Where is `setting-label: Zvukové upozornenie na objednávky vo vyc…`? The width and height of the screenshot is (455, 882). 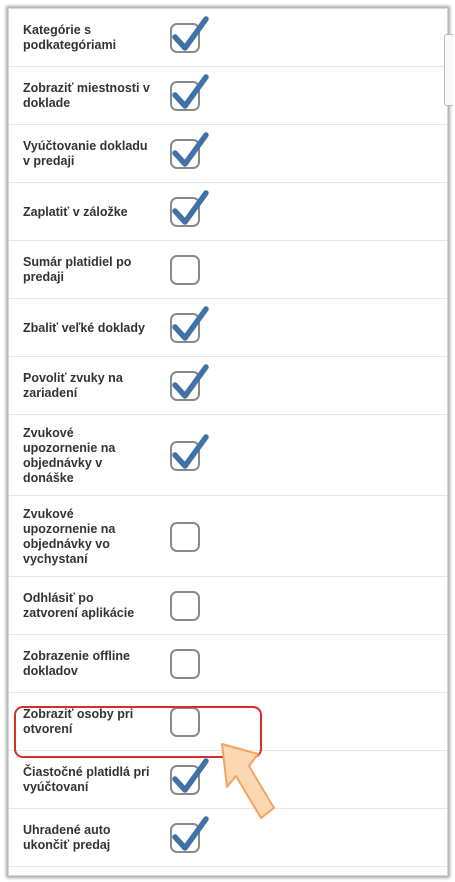 setting-label: Zvukové upozornenie na objednávky vo vyc… is located at coordinates (69, 536).